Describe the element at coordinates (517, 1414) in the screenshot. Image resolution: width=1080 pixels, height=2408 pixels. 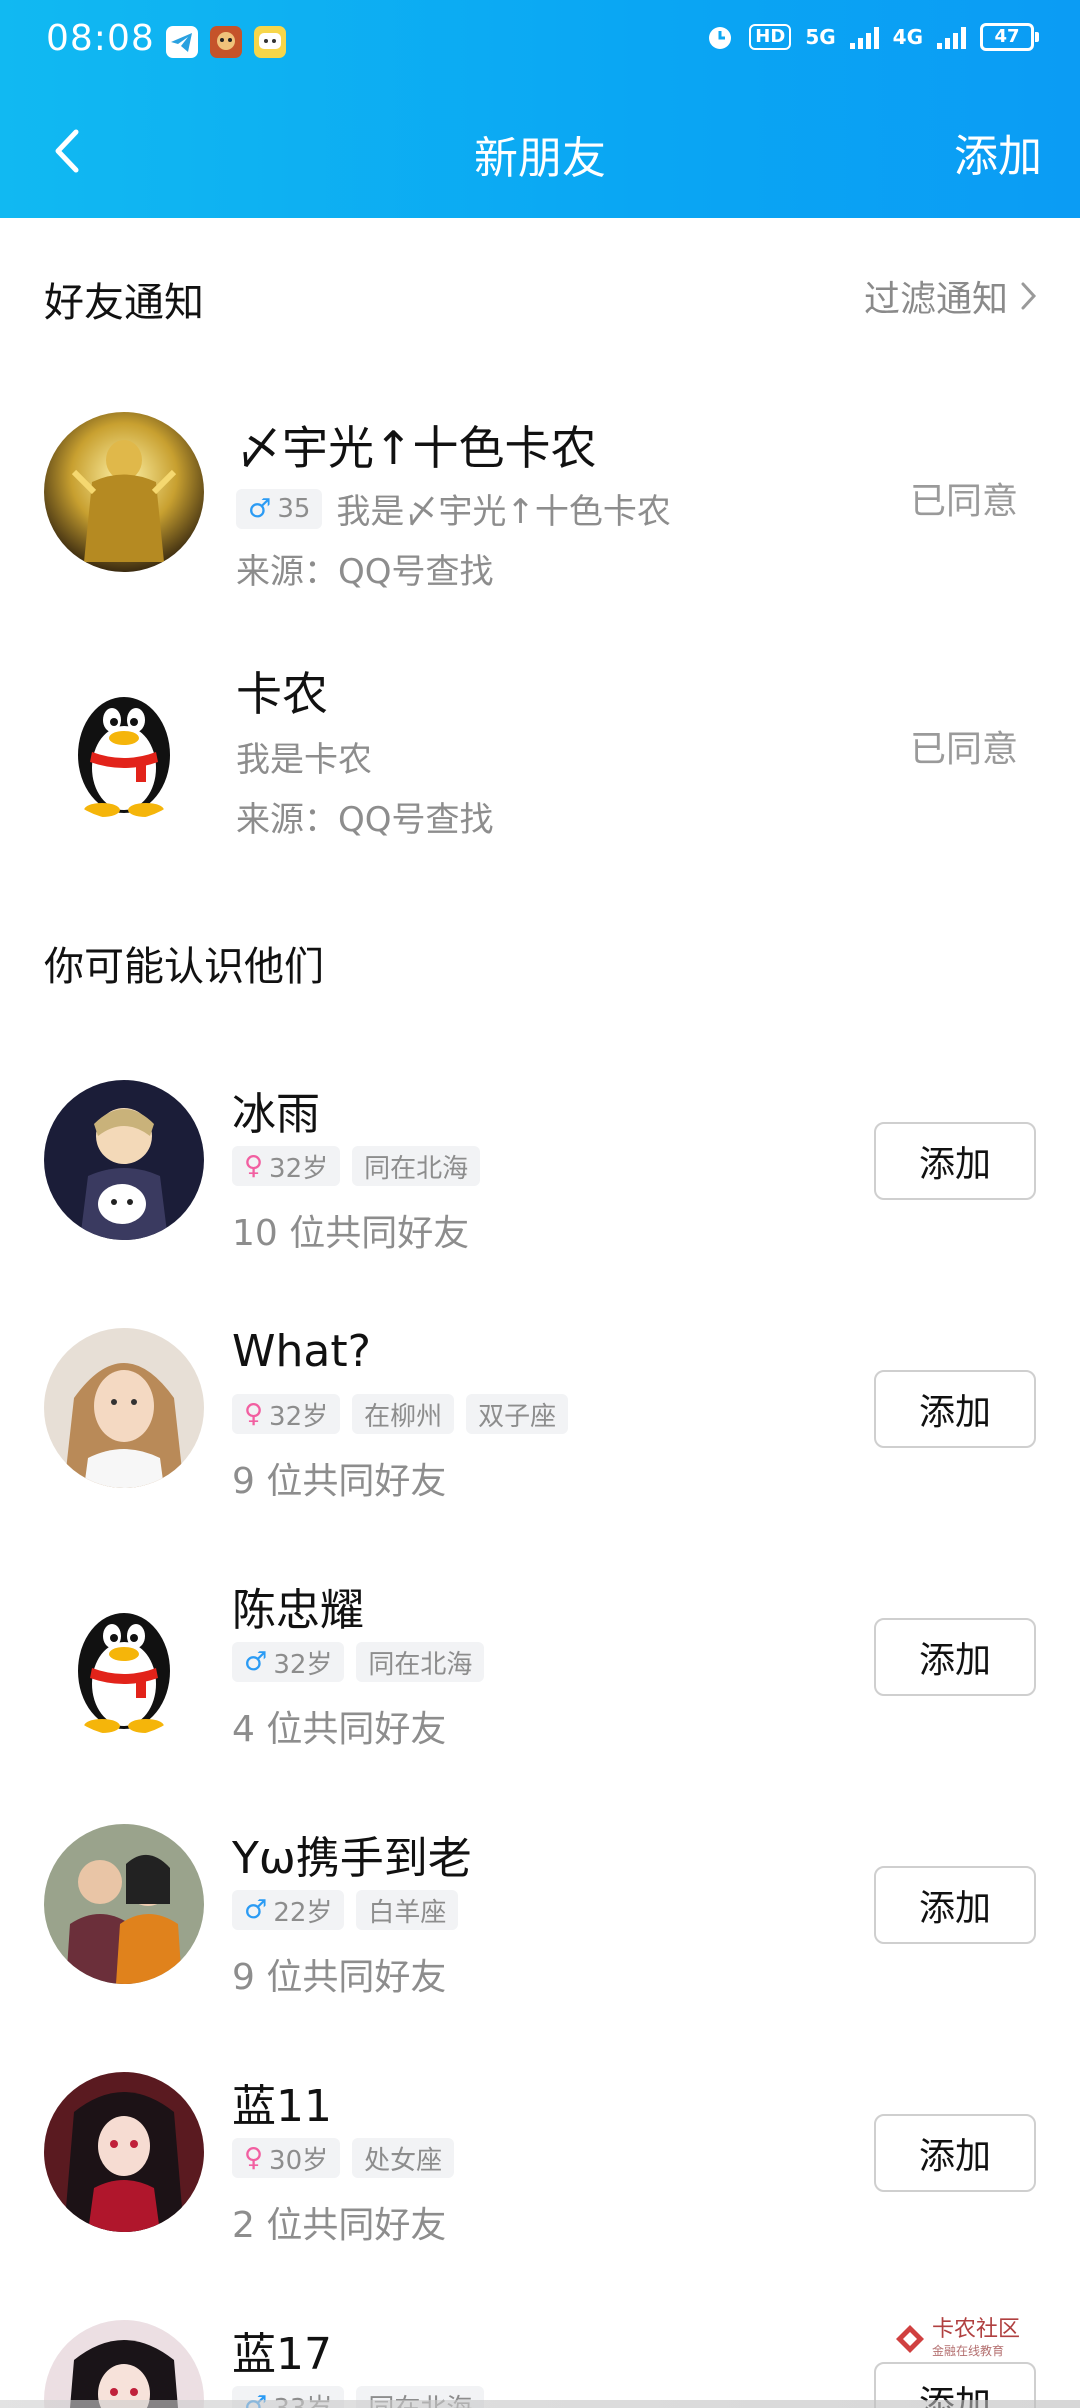
I see `zodiac-tag: 双子座` at that location.